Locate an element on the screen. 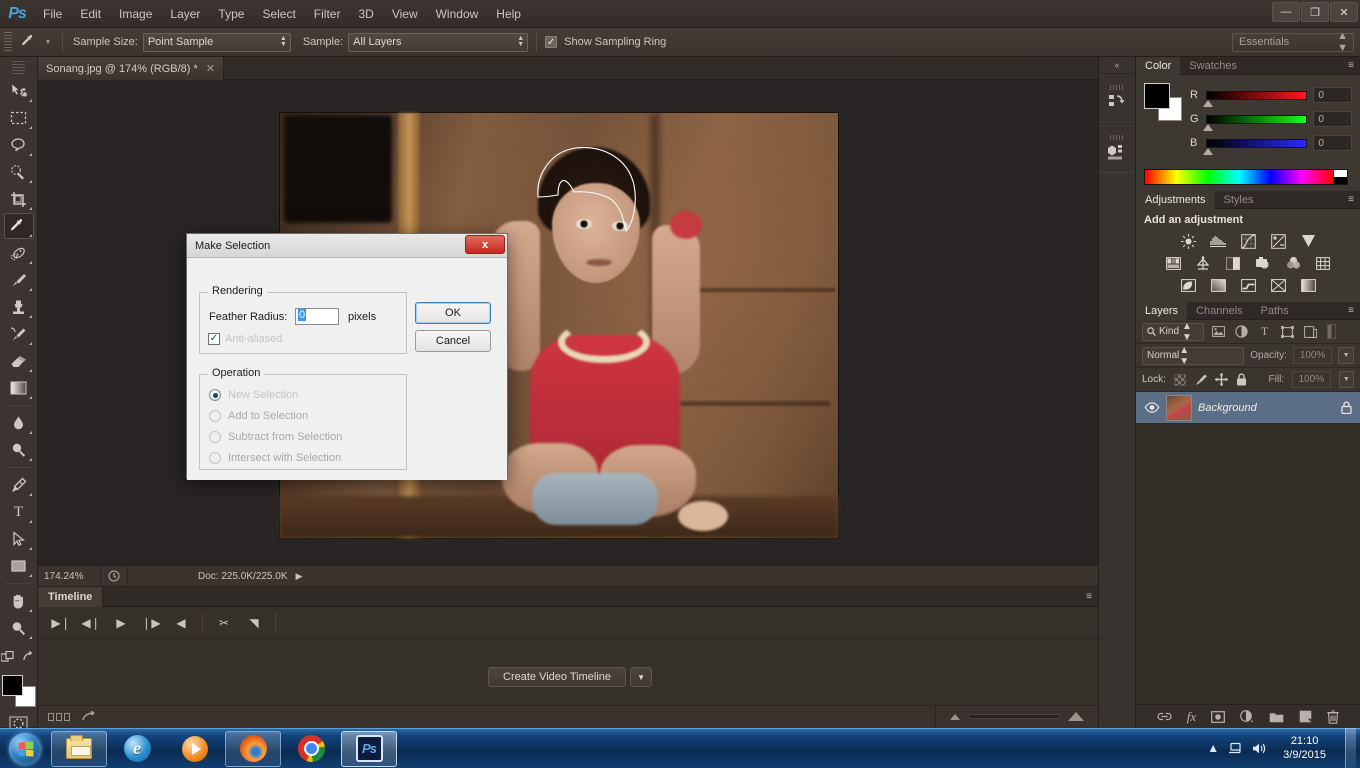 The height and width of the screenshot is (768, 1360). dialog-title-bar: Make Selection x is located at coordinates (347, 246).